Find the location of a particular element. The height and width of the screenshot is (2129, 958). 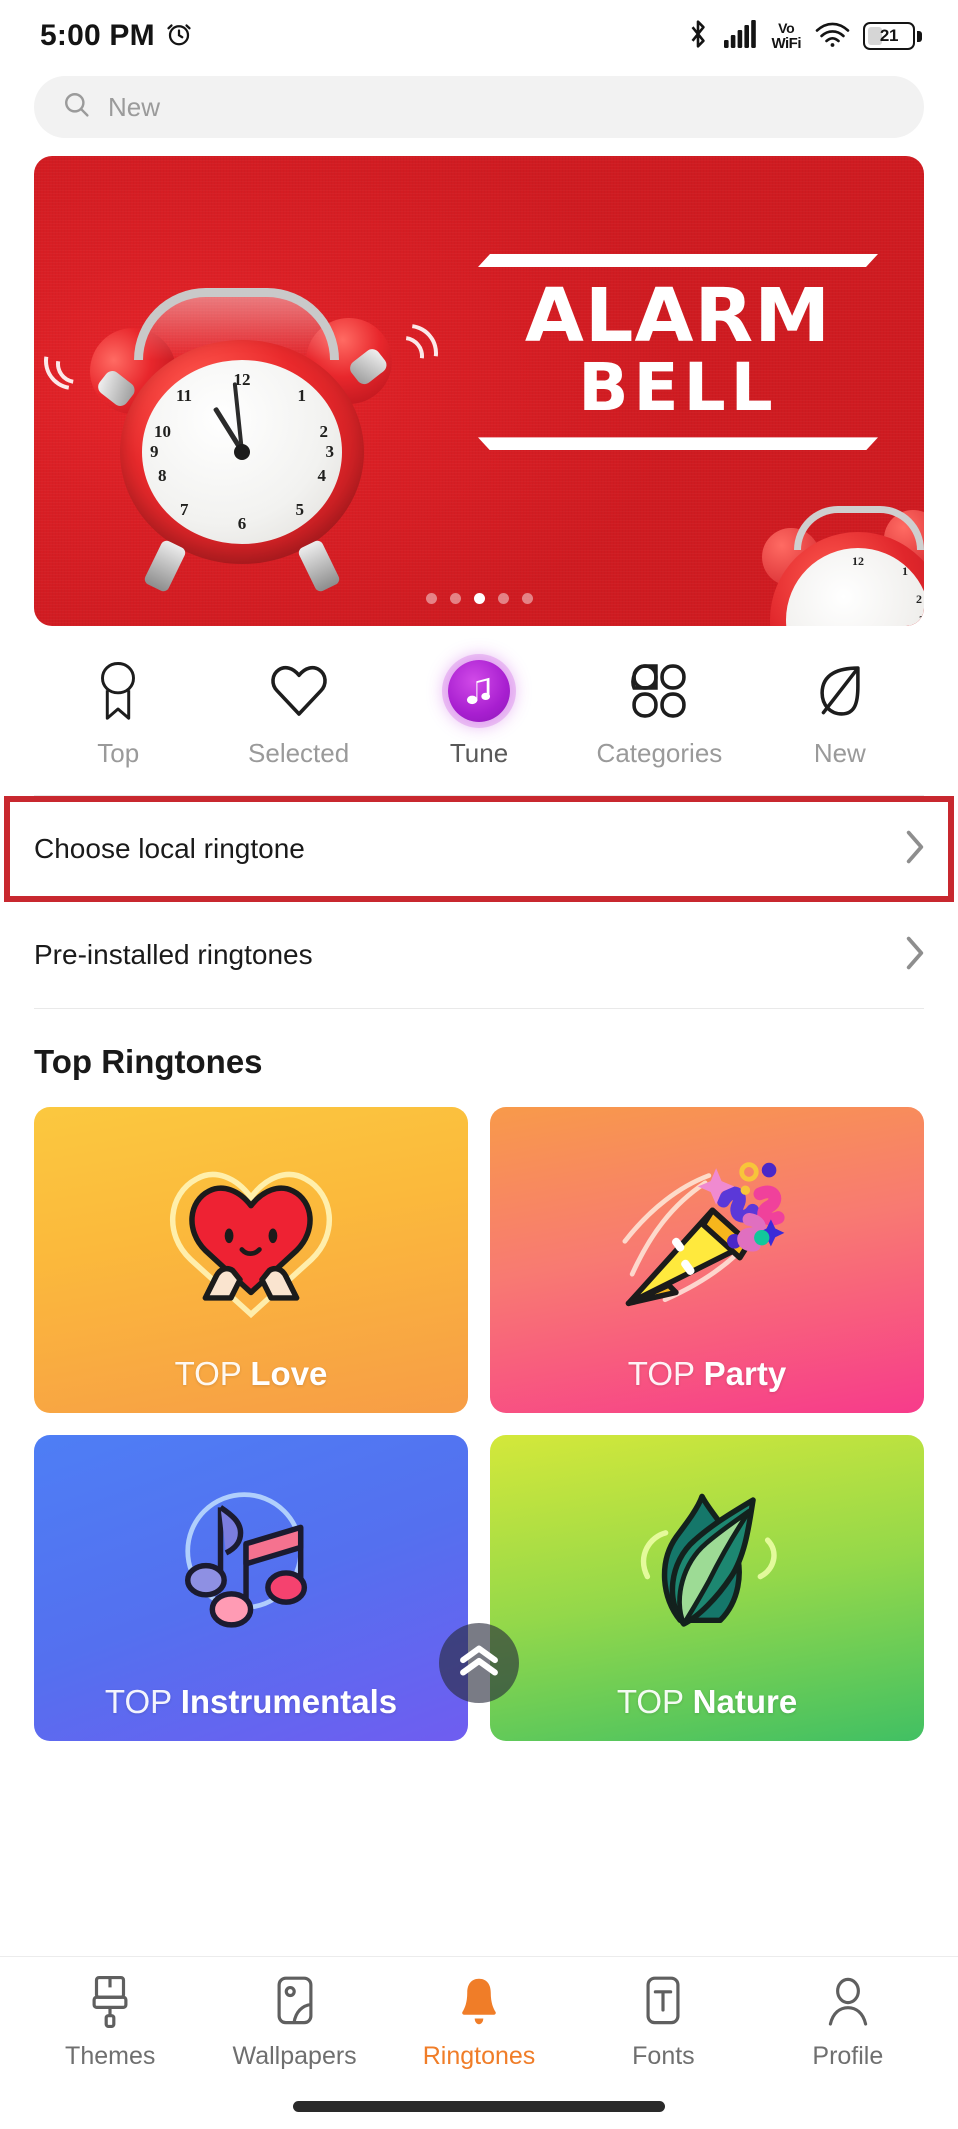

wallpaper-image-icon is located at coordinates (295, 2002).